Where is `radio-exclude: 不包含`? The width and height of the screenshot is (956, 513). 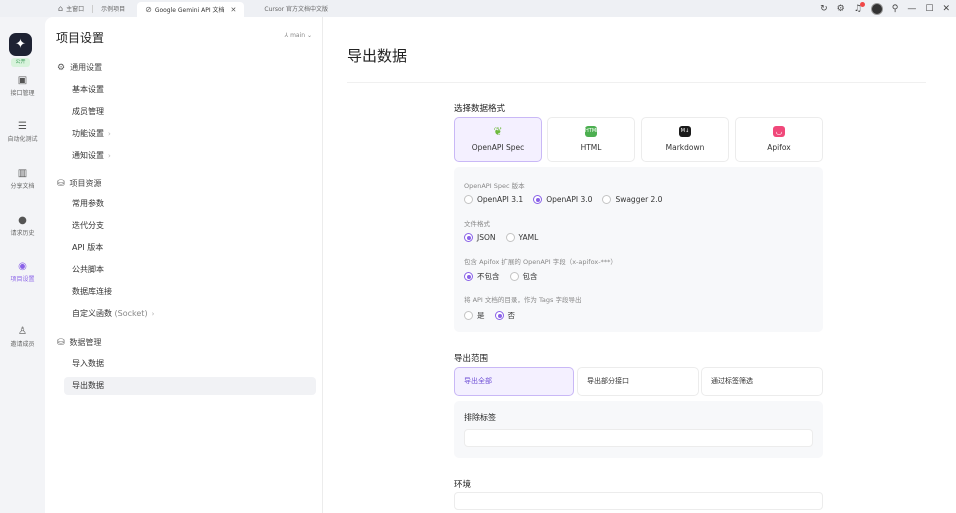 radio-exclude: 不包含 is located at coordinates (482, 276).